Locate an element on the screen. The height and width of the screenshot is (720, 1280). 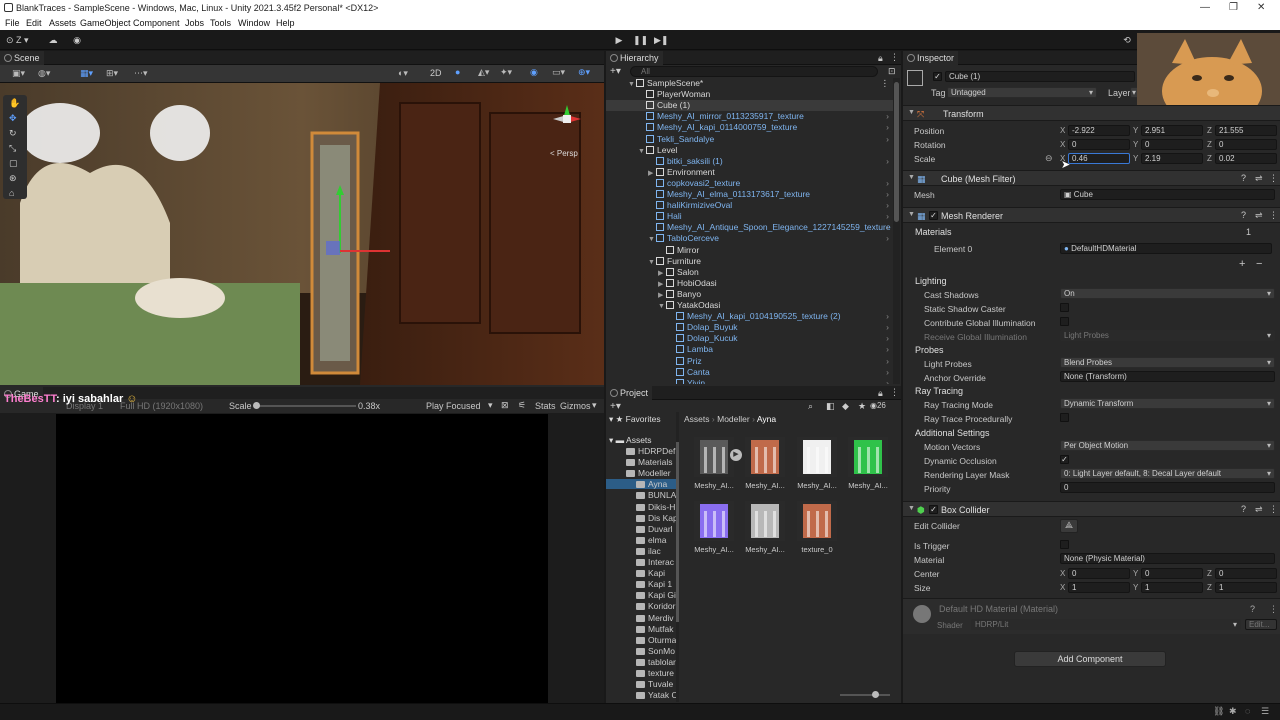
folder-item: Dikis-H is located at coordinates (641, 507).